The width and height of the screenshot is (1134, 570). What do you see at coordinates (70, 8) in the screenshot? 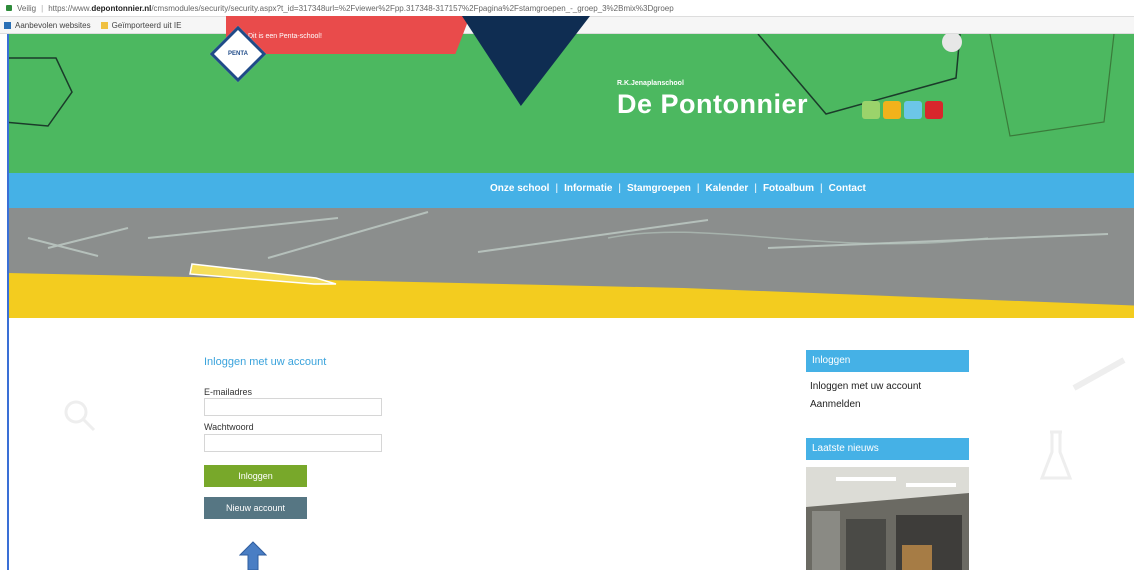
I see `url-prefix: https://www.` at bounding box center [70, 8].